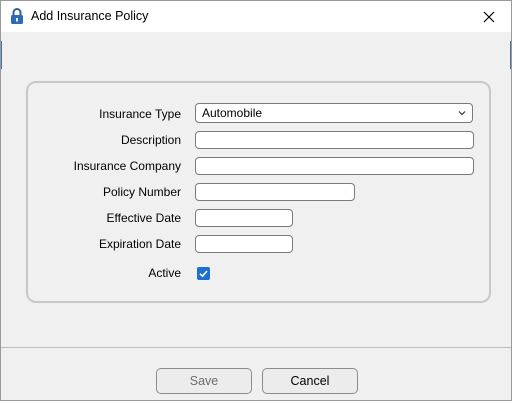 Image resolution: width=514 pixels, height=403 pixels. I want to click on title-bar: Add Insurance Policy, so click(256, 16).